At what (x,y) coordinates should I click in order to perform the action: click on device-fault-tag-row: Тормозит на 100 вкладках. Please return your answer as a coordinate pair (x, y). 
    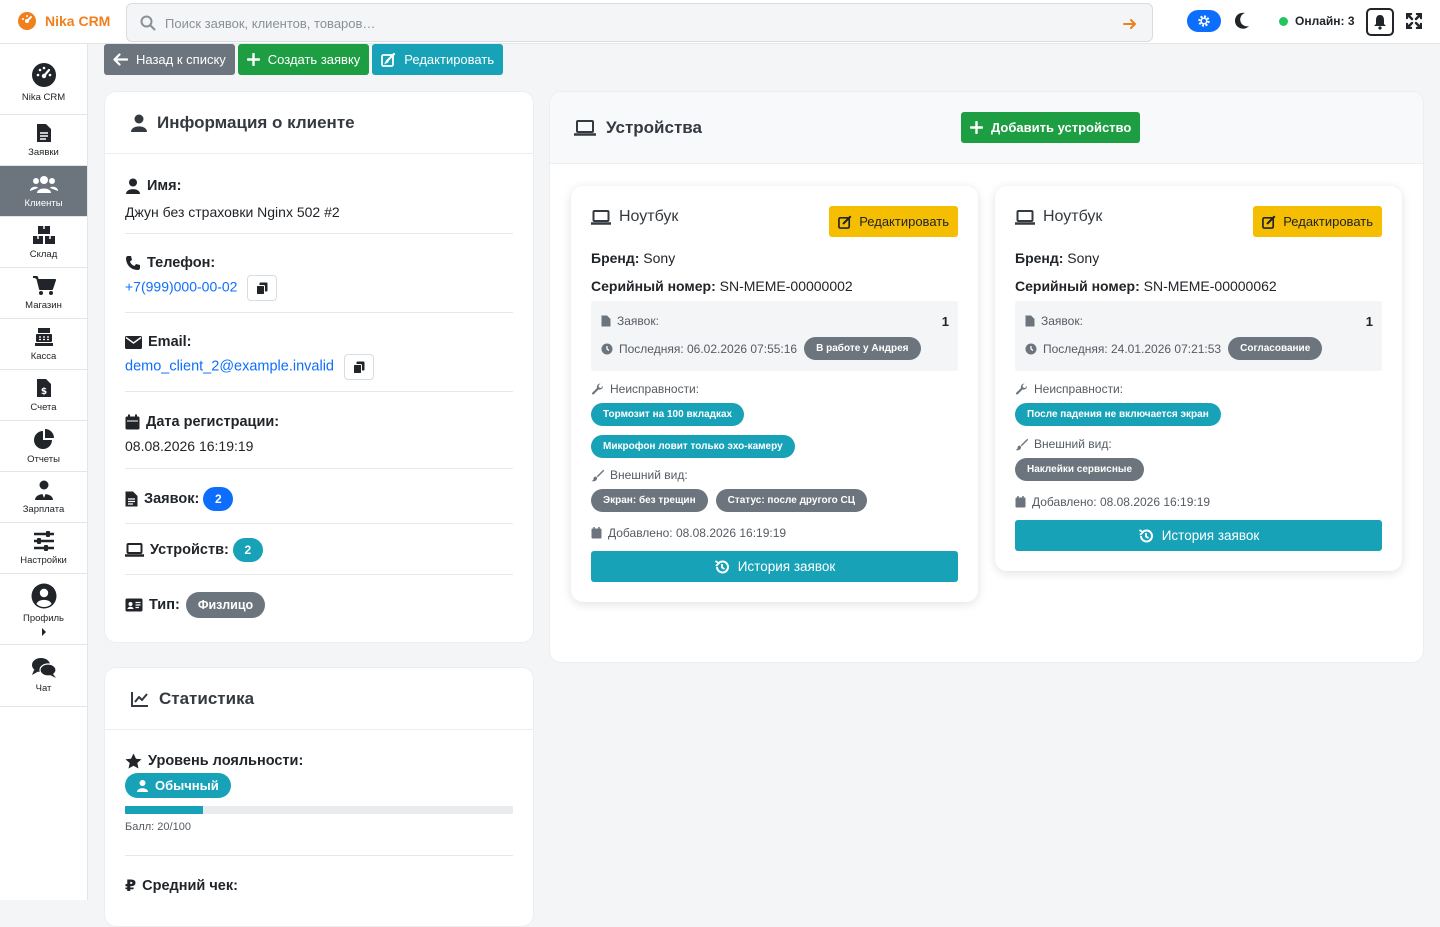
    Looking at the image, I should click on (668, 414).